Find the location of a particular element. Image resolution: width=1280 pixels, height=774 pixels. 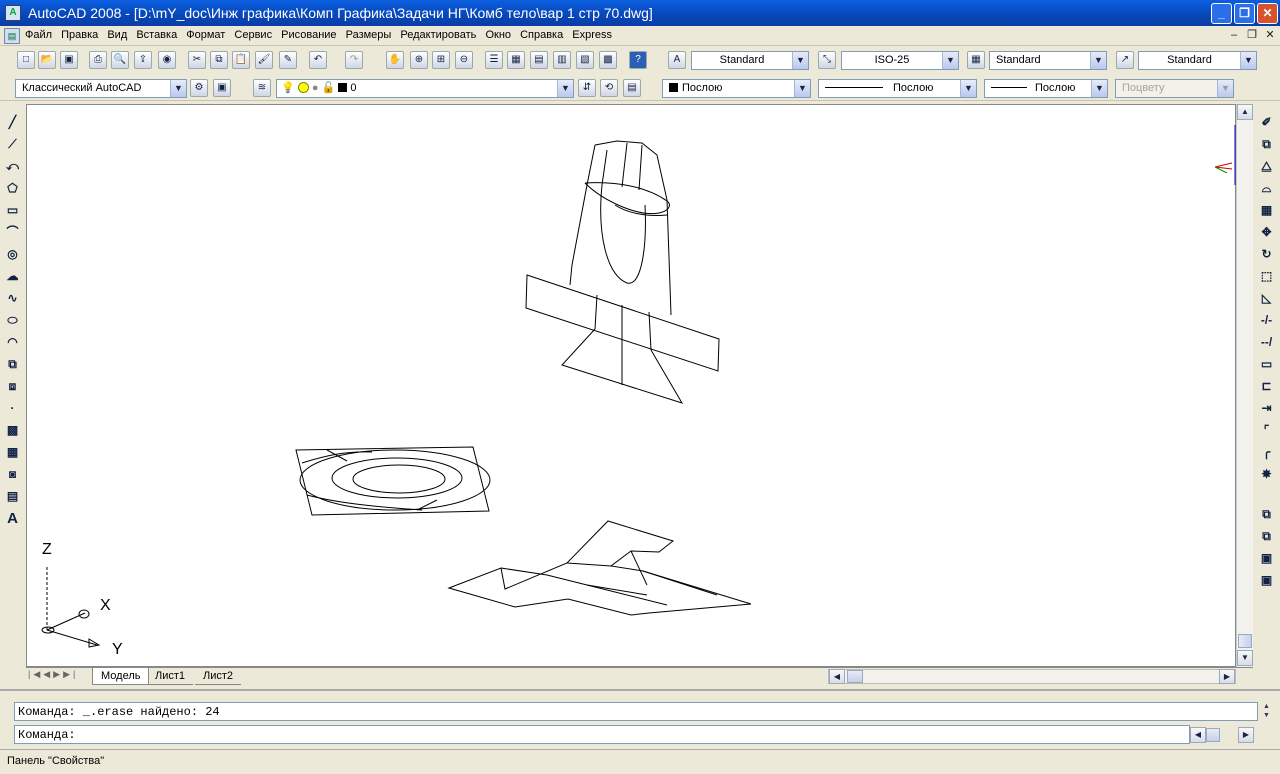

tab-layout1: Лист1 is located at coordinates (170, 676).